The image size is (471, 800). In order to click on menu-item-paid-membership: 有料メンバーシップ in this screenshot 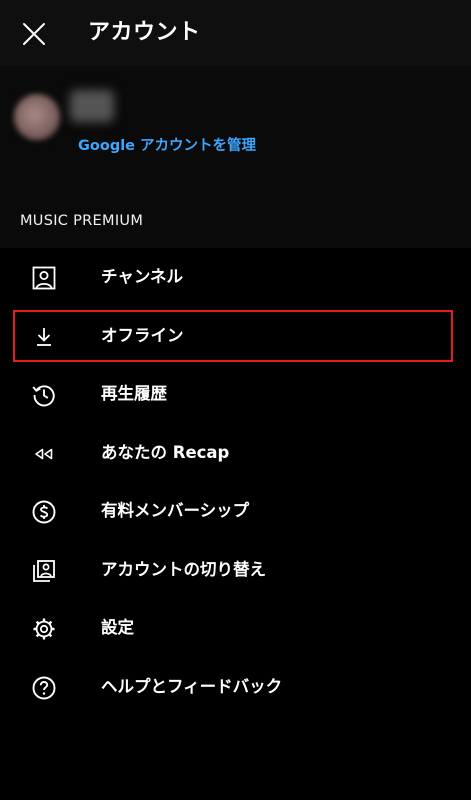, I will do `click(235, 511)`.